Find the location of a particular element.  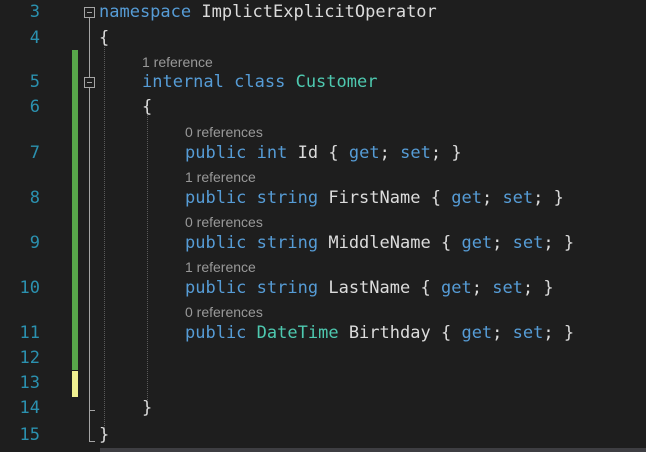

property-name: FirstName is located at coordinates (374, 198).